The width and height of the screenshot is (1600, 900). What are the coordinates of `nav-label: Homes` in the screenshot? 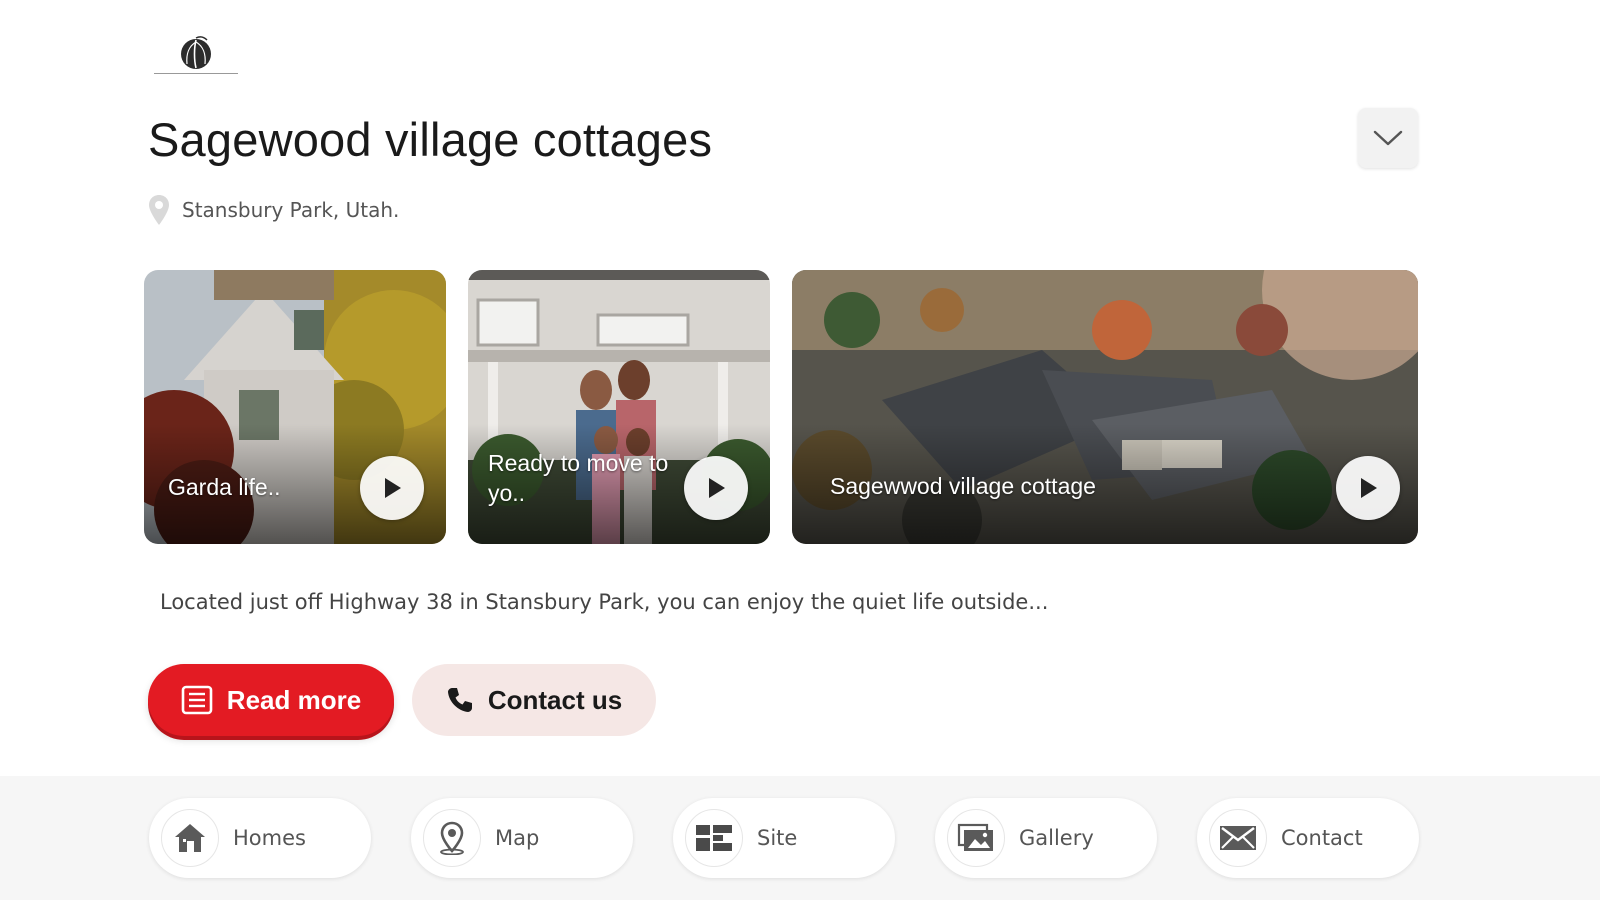 It's located at (269, 838).